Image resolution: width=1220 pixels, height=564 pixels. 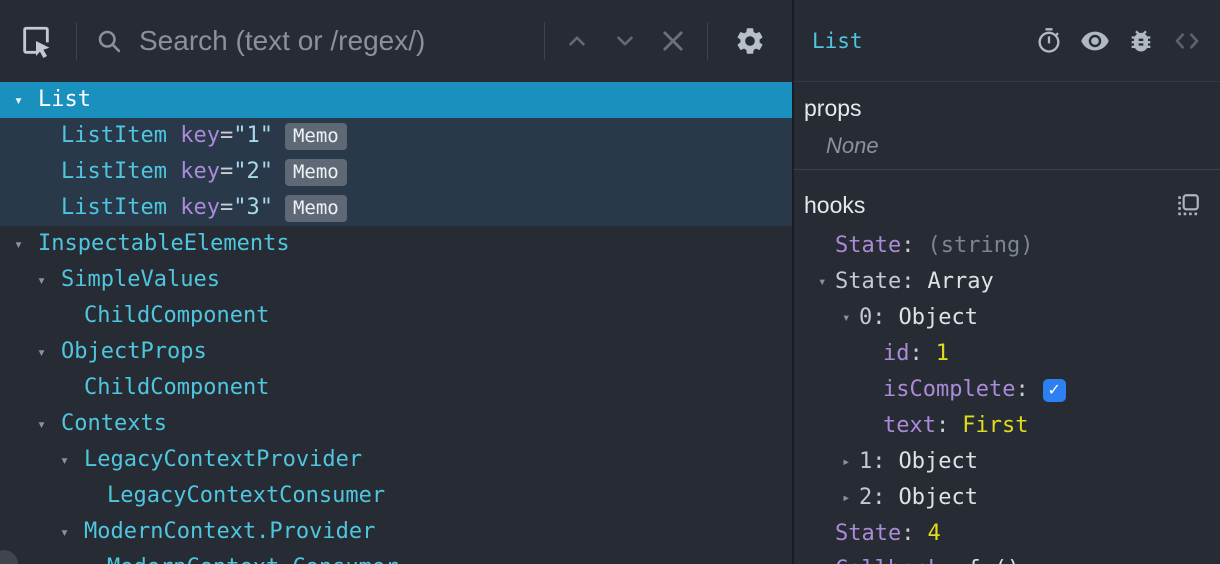 I want to click on component-name-label: ObjectProps, so click(x=134, y=351).